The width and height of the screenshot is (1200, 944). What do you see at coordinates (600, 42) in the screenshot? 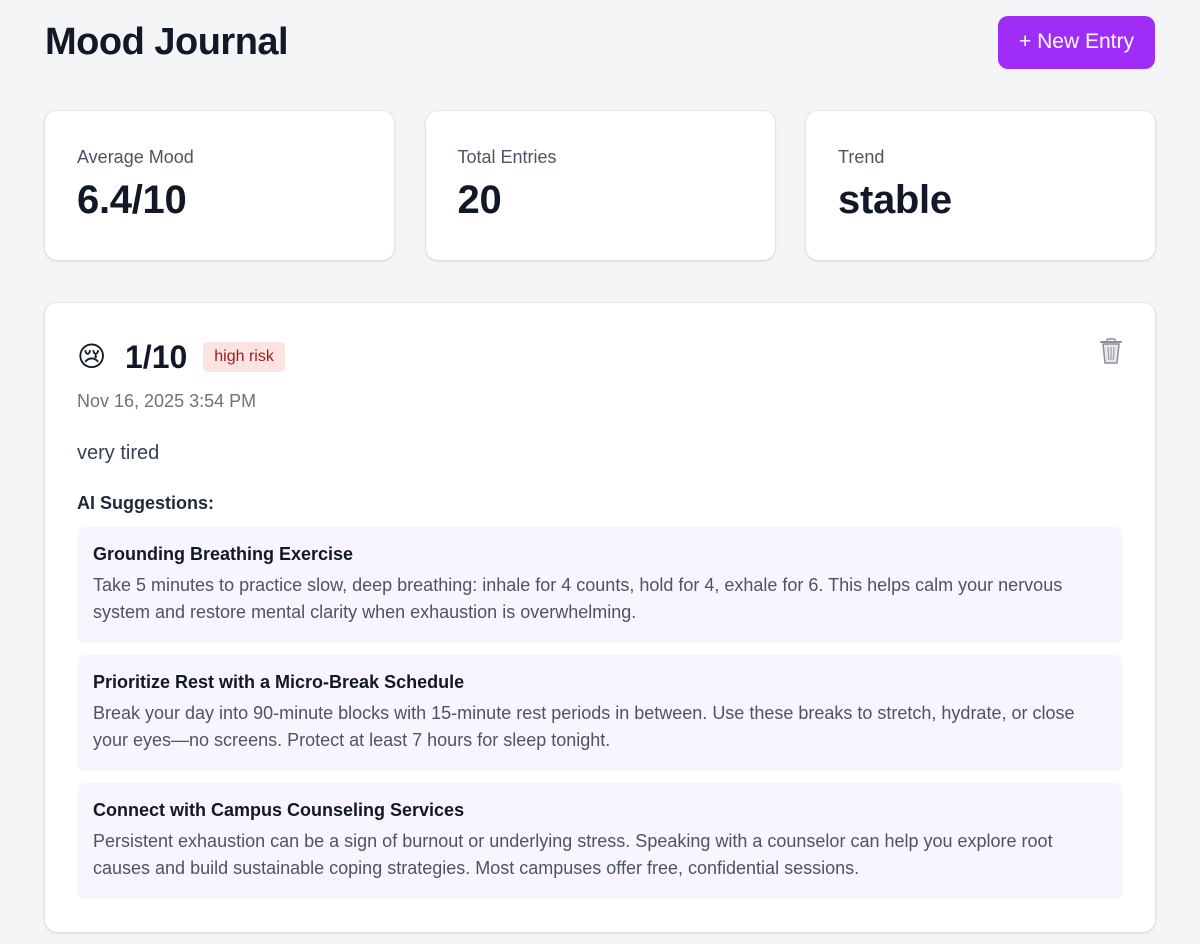
I see `page-header: Mood Journal + New Entry` at bounding box center [600, 42].